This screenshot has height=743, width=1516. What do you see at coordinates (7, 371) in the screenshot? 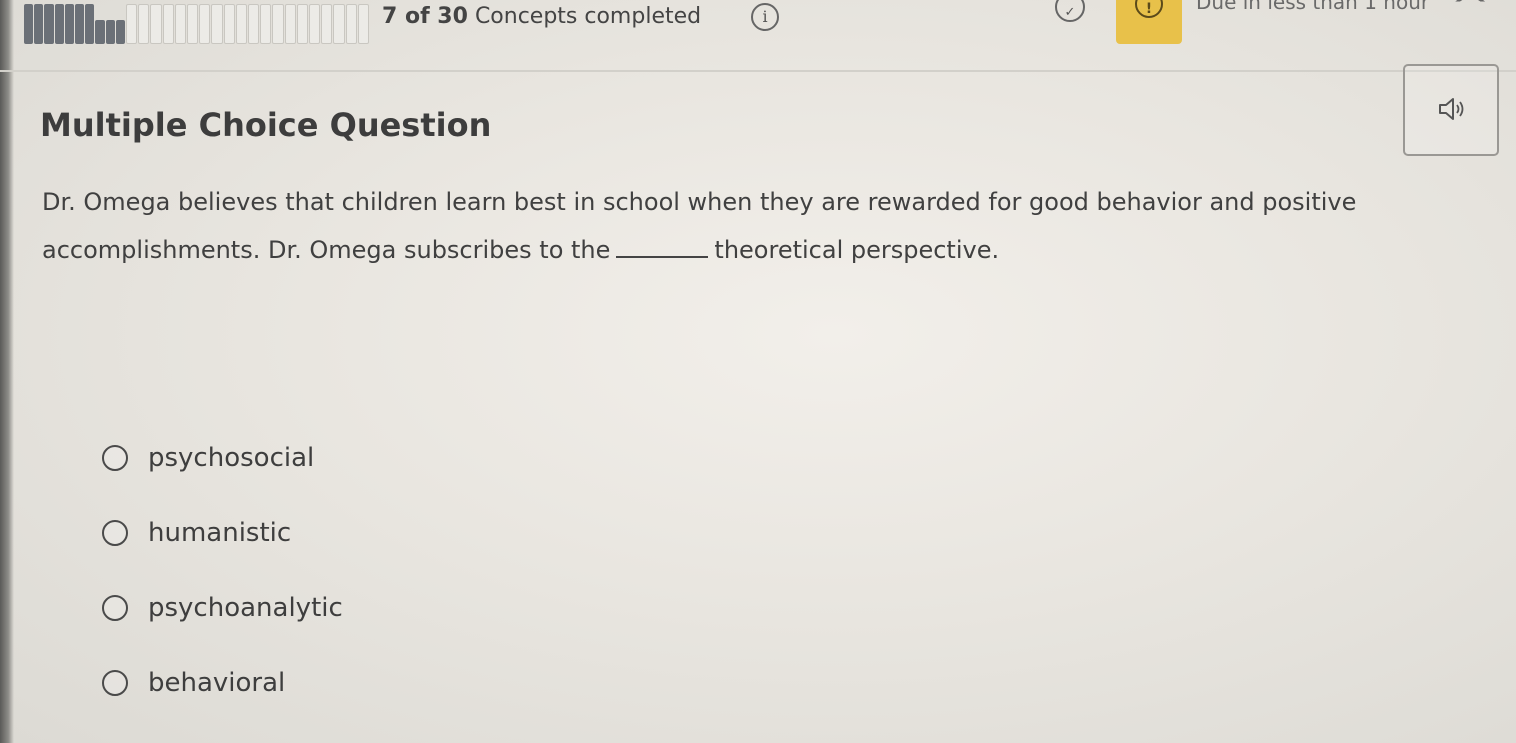
I see `screen-edge` at bounding box center [7, 371].